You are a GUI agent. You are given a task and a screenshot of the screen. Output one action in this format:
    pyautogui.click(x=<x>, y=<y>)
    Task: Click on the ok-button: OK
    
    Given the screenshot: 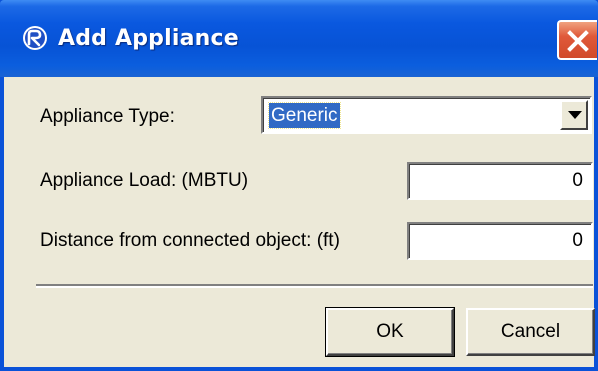 What is the action you would take?
    pyautogui.click(x=390, y=332)
    